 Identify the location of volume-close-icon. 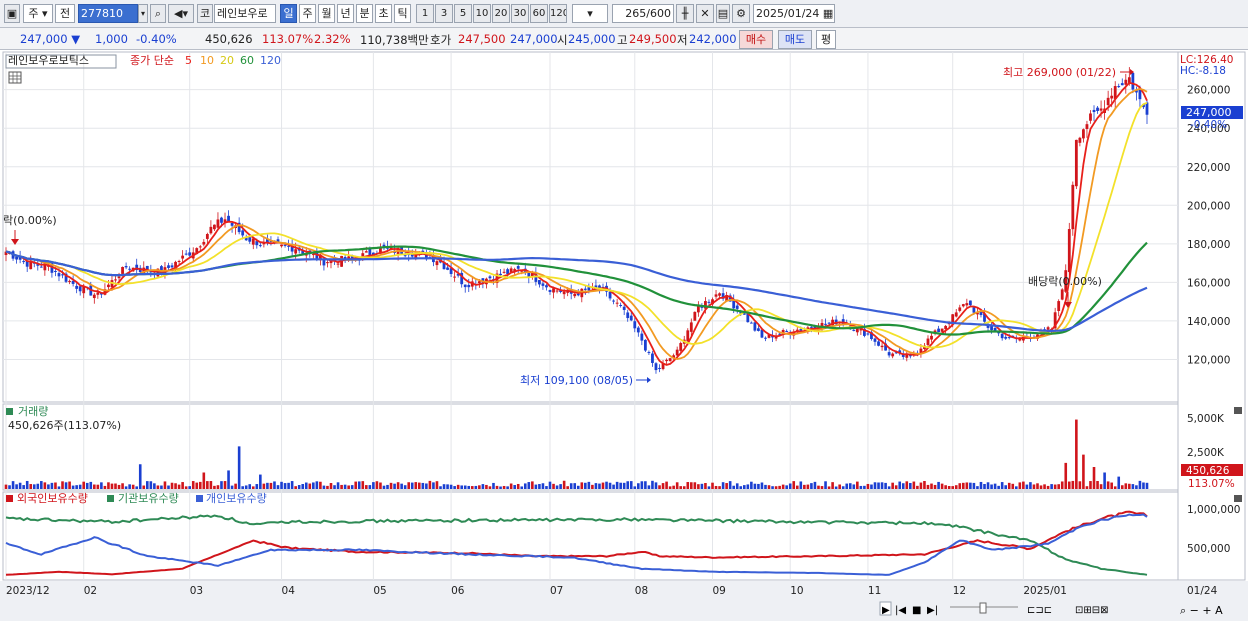
(1238, 410).